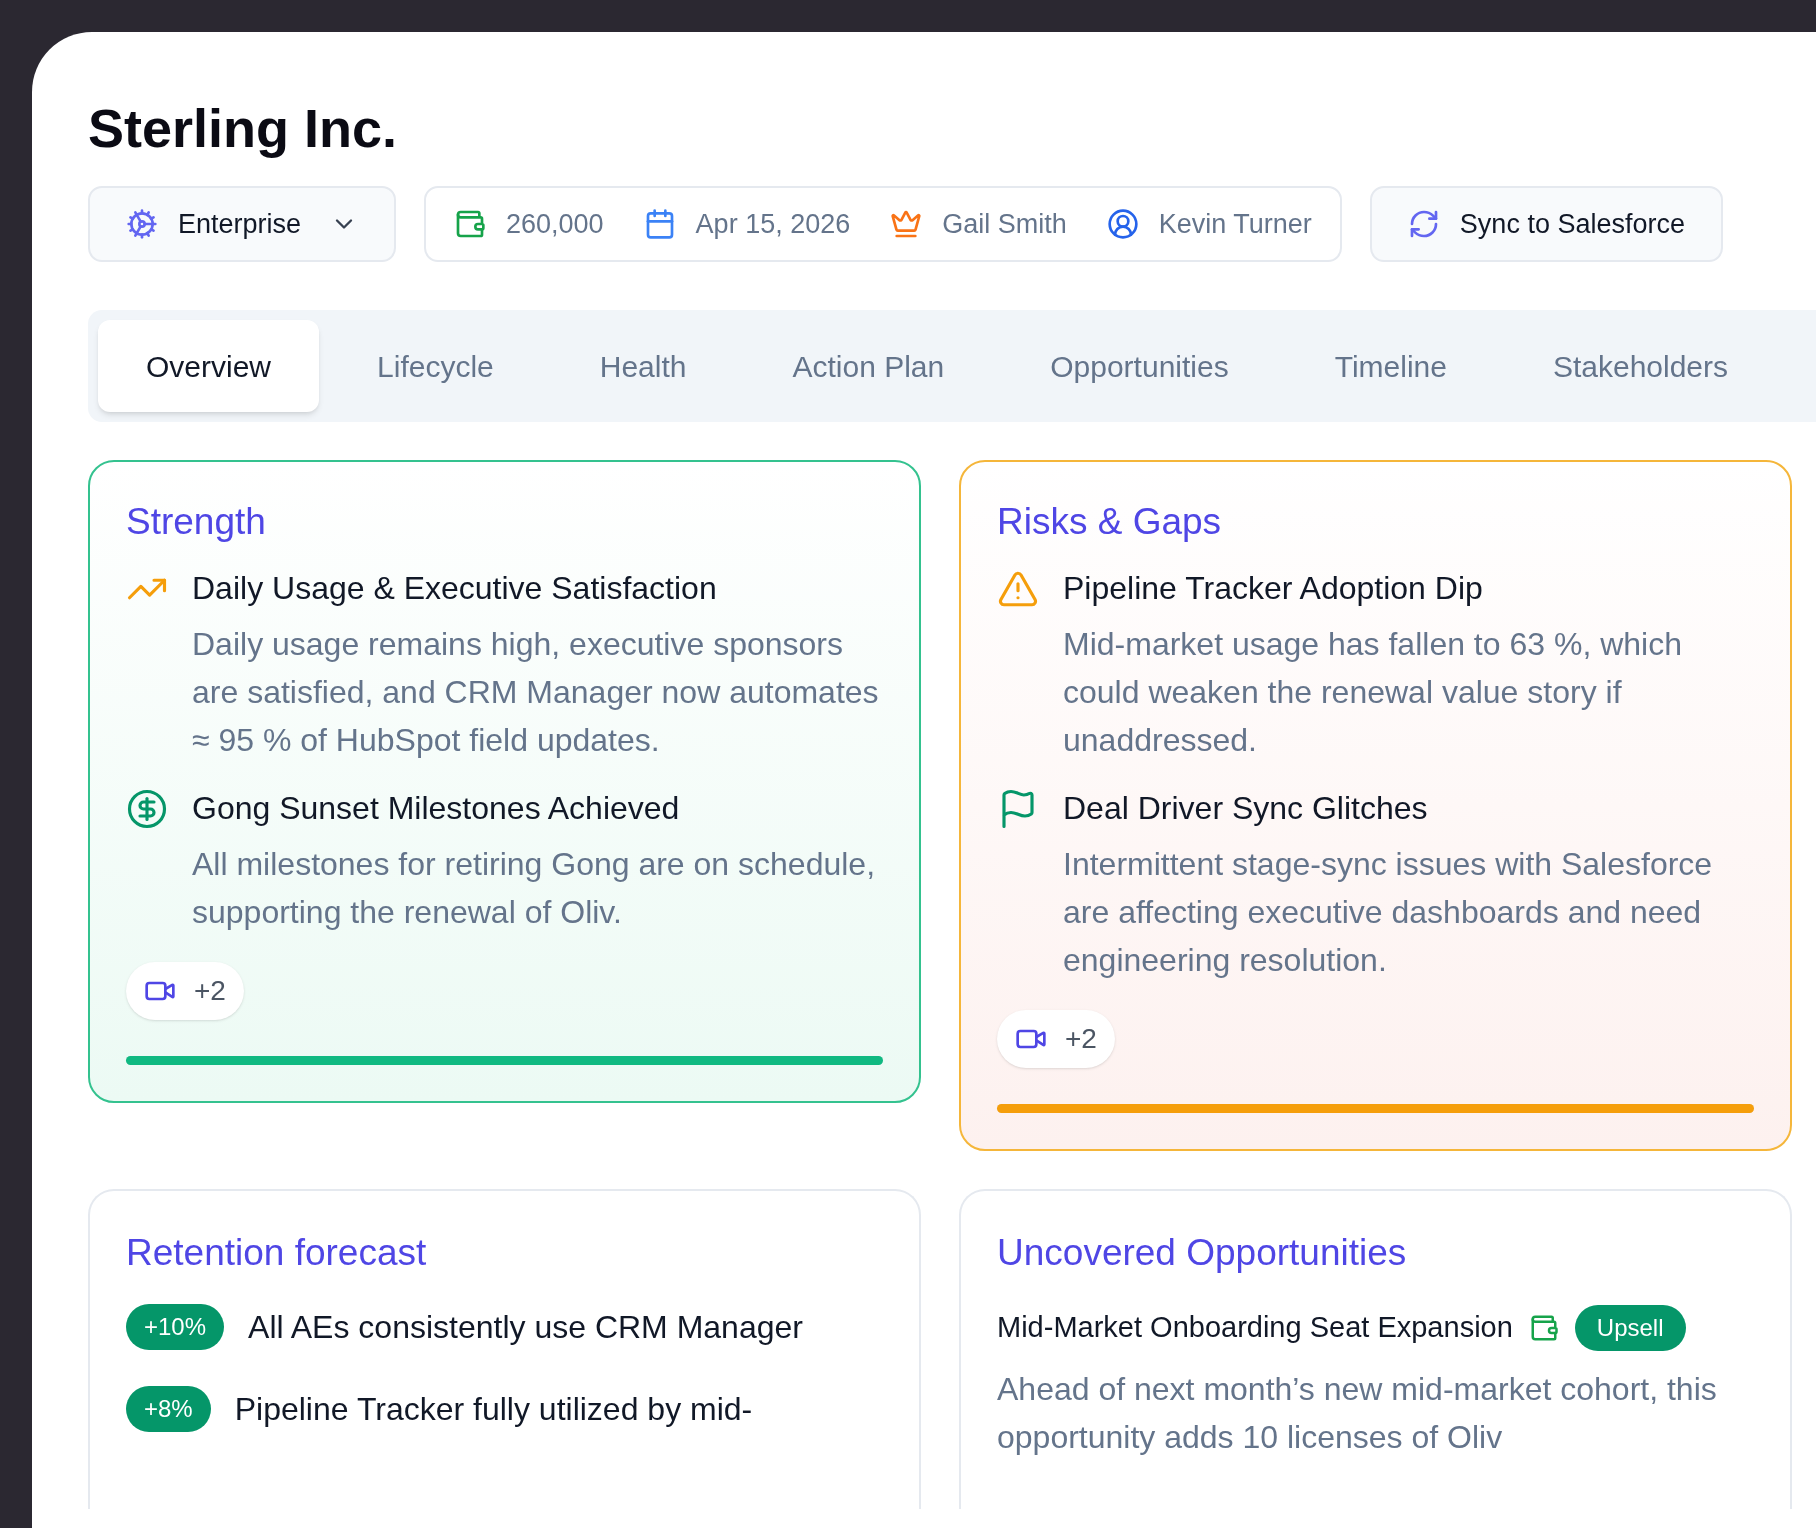  Describe the element at coordinates (555, 224) in the screenshot. I see `deal-info-value: 260,000` at that location.